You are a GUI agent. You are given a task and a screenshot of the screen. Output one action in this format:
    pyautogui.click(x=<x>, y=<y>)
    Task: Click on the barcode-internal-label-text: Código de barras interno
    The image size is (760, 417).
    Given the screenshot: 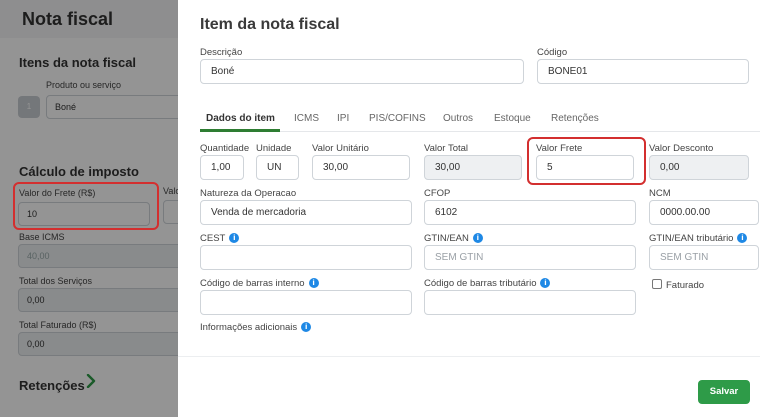 What is the action you would take?
    pyautogui.click(x=252, y=283)
    